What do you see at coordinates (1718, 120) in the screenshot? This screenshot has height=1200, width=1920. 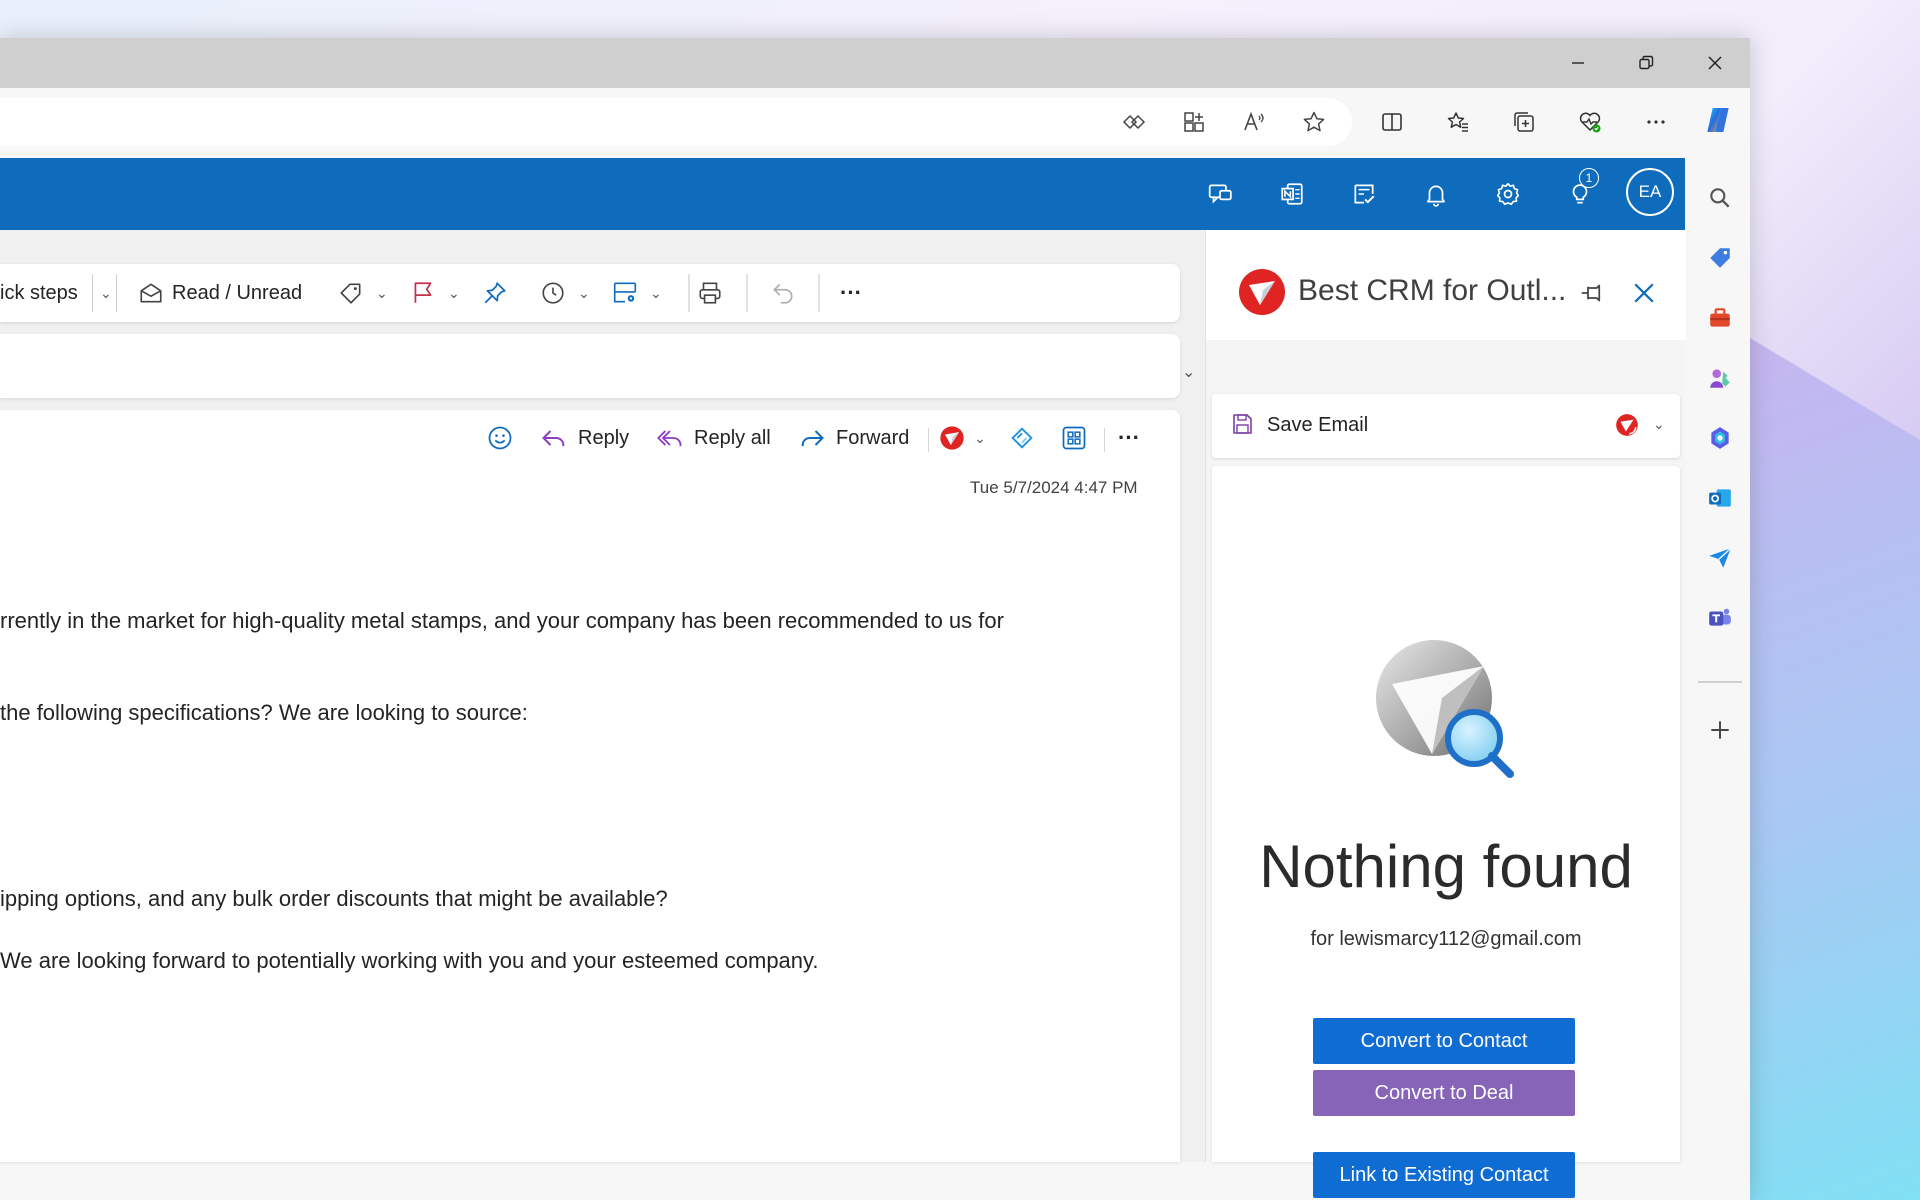 I see `copilot-icon` at bounding box center [1718, 120].